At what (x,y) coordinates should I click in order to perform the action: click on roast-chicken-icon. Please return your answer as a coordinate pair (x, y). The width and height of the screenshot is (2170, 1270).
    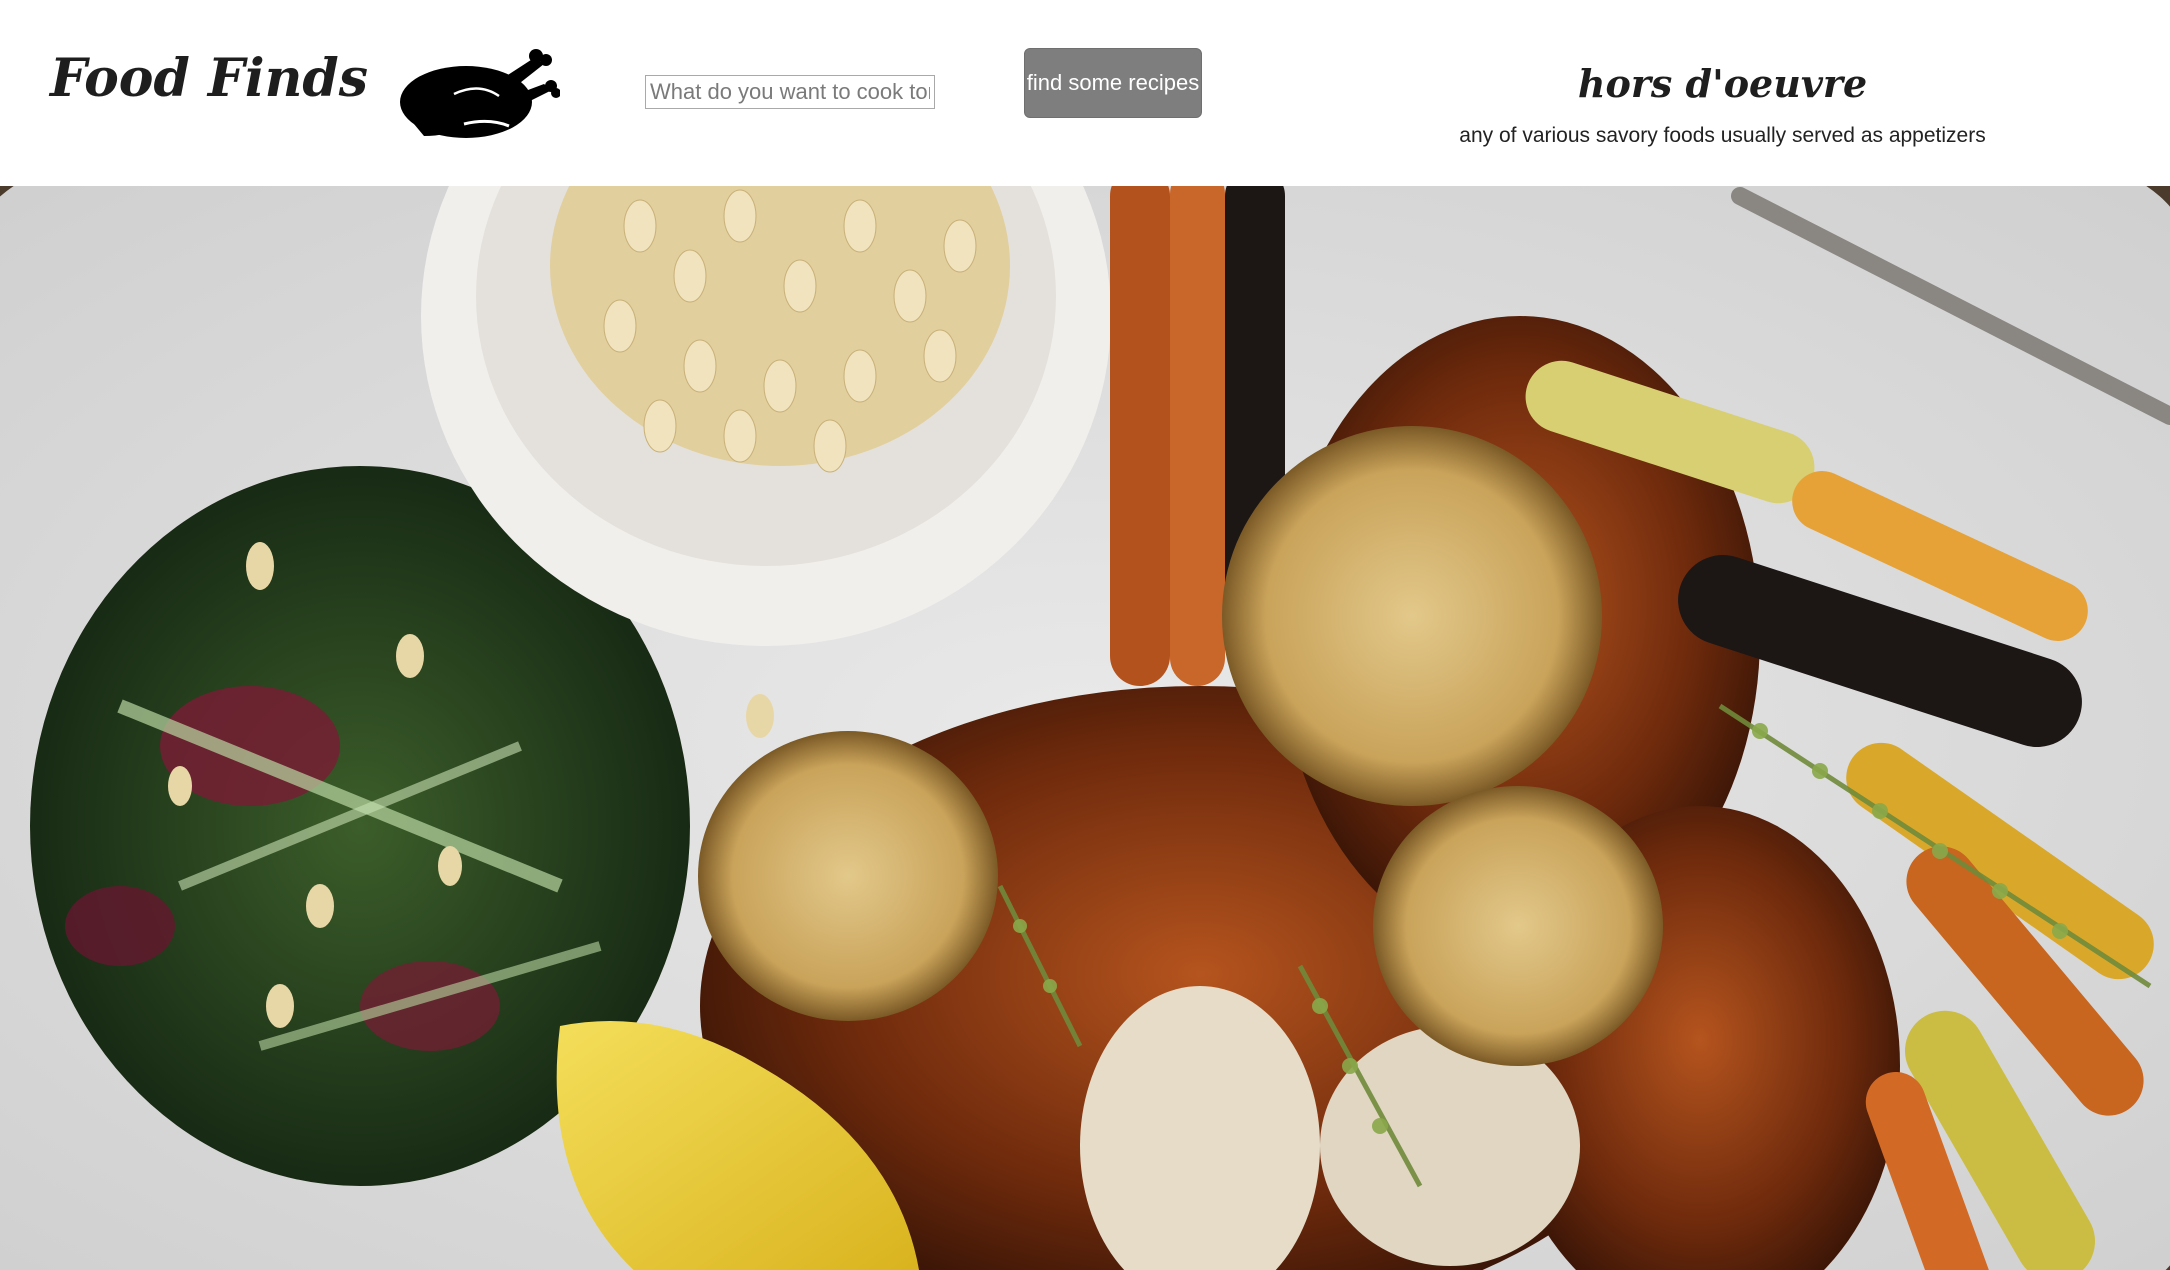
    Looking at the image, I should click on (480, 93).